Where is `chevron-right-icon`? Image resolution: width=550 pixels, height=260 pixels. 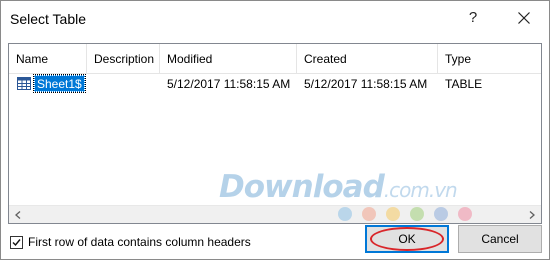
chevron-right-icon is located at coordinates (532, 215).